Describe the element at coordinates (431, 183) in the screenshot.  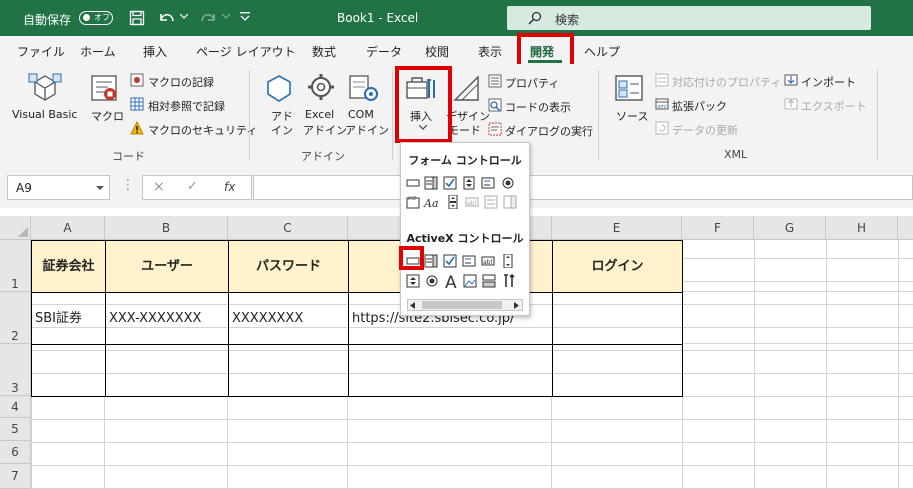
I see `form-combobox-icon` at that location.